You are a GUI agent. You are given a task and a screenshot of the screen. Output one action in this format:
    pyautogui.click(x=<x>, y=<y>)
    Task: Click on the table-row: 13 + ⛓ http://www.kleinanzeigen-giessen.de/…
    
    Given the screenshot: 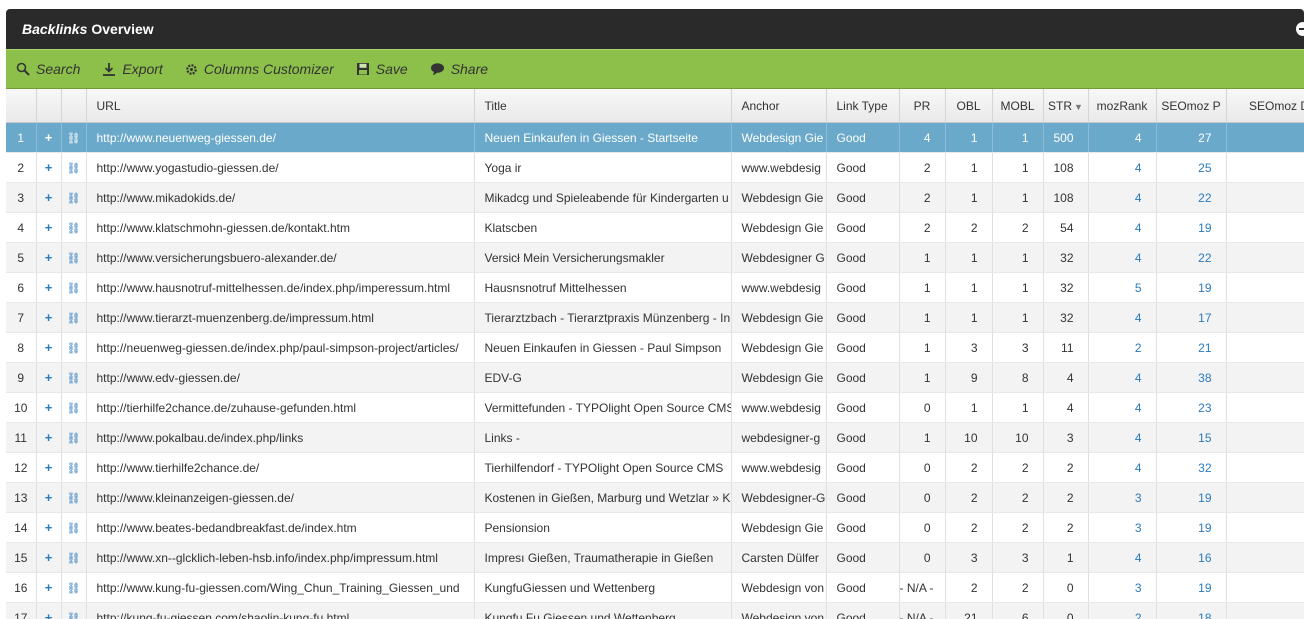 What is the action you would take?
    pyautogui.click(x=655, y=497)
    